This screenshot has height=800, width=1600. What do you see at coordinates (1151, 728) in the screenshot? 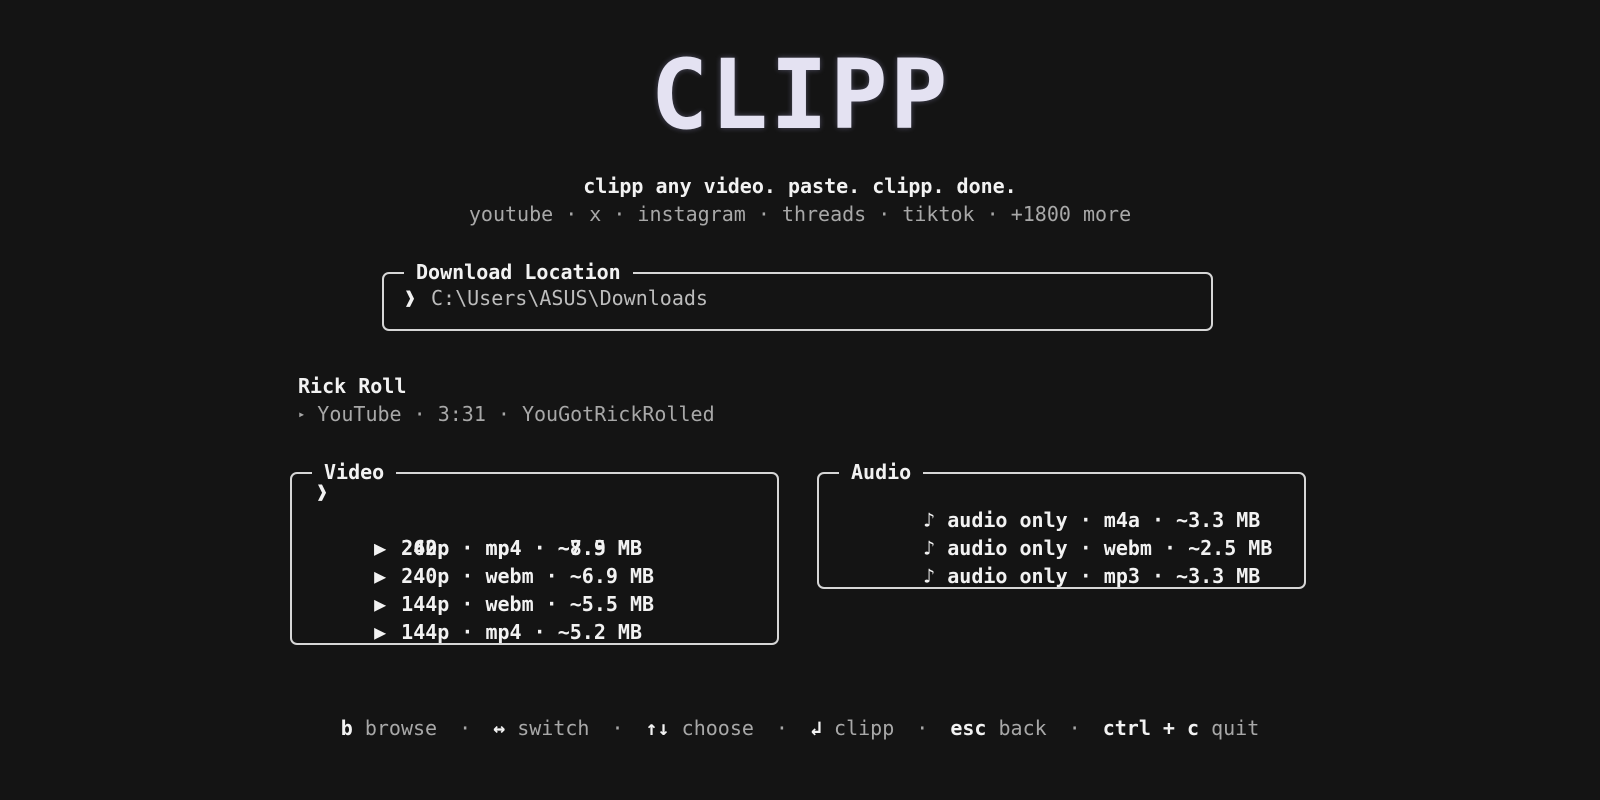
I see `hint-key: ctrl + c` at bounding box center [1151, 728].